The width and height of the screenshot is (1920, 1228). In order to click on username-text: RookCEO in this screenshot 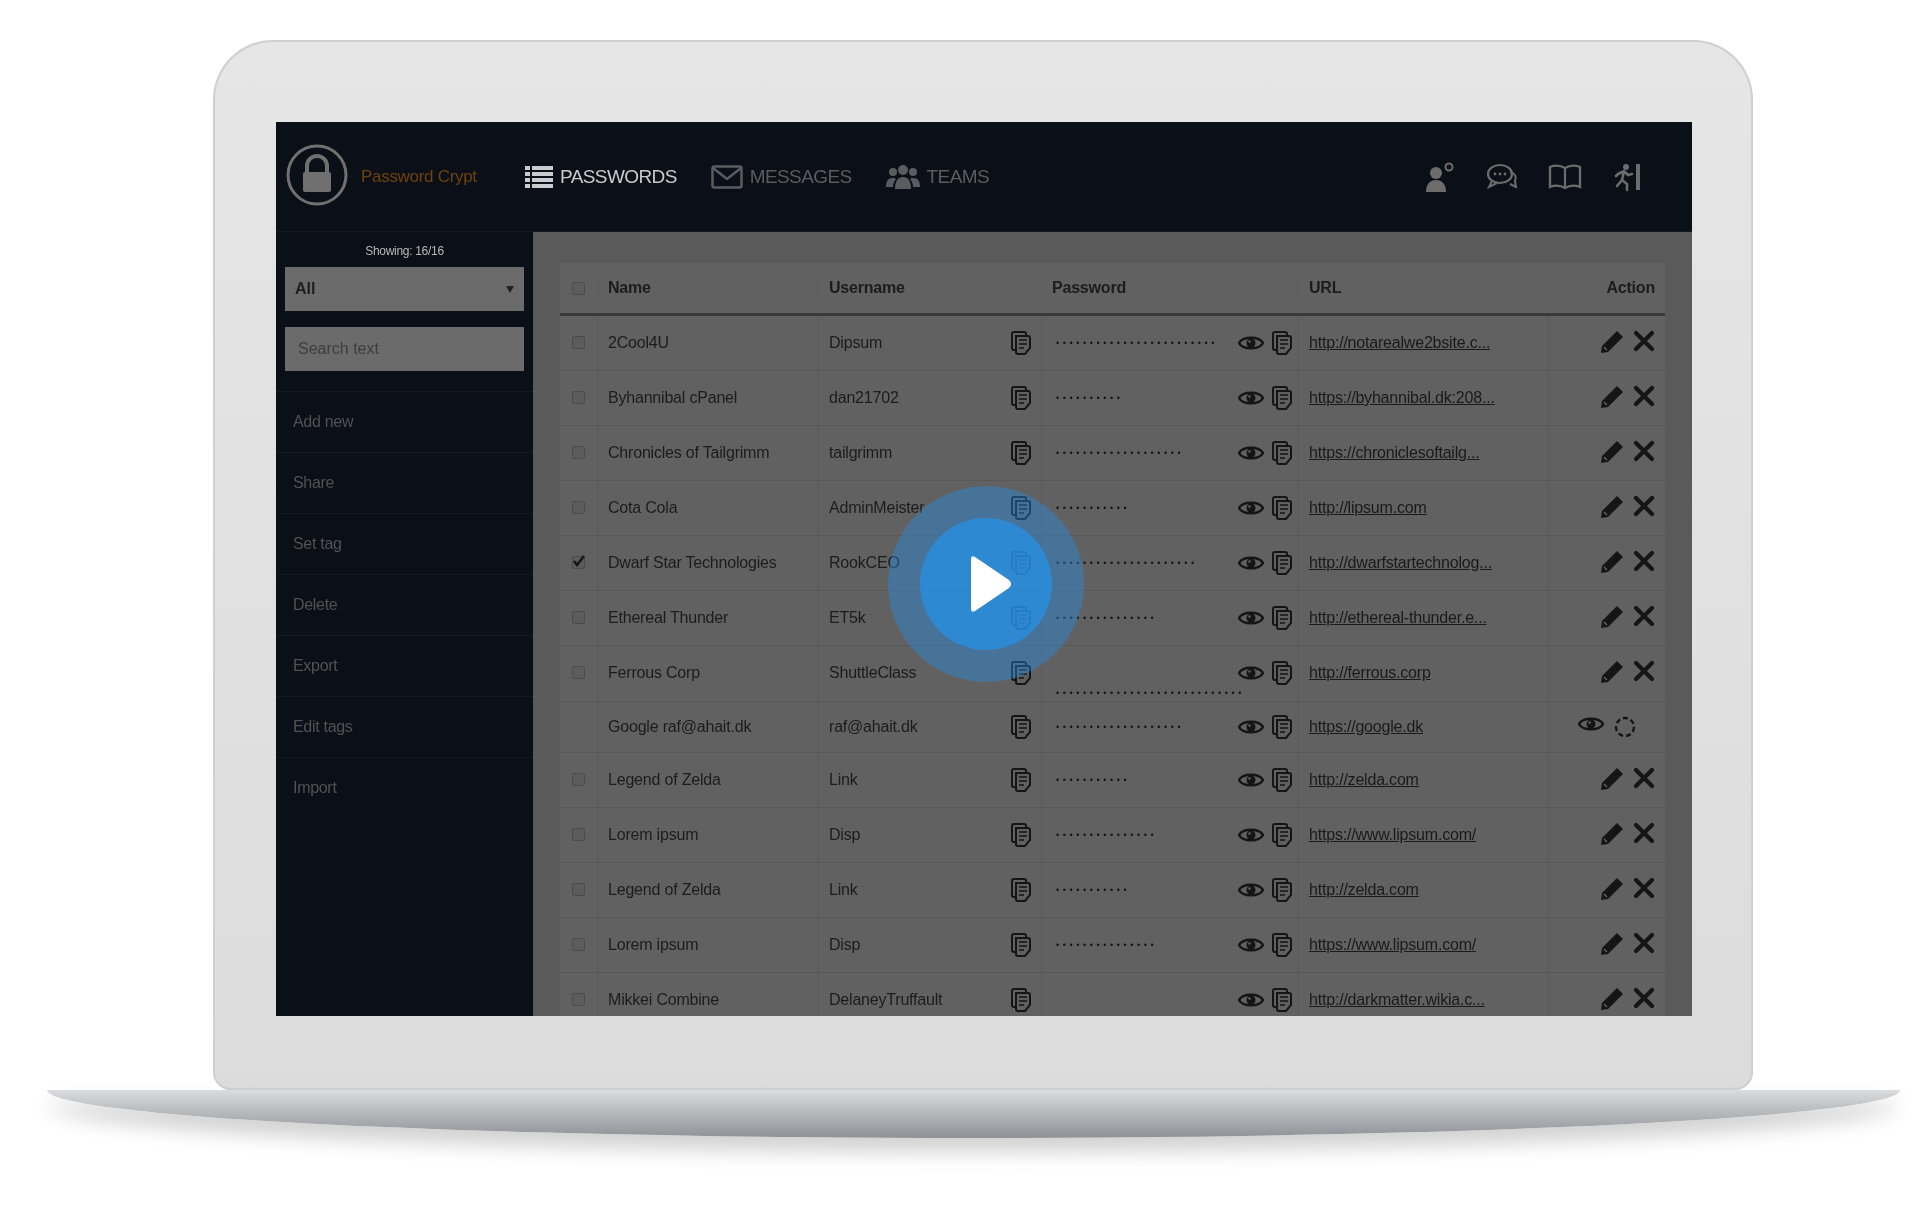, I will do `click(864, 563)`.